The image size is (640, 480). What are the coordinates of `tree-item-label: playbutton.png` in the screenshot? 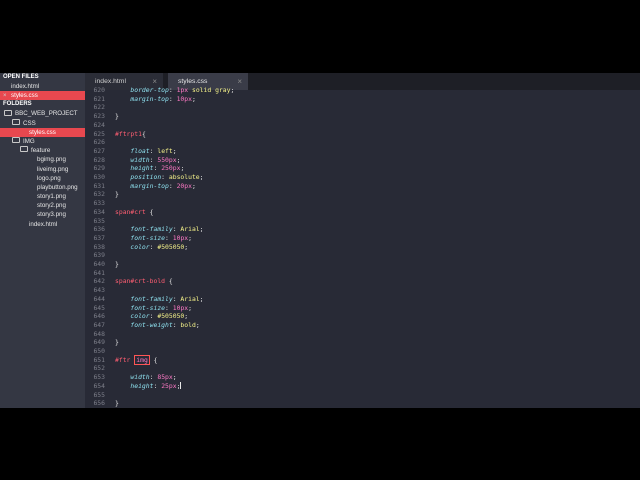 It's located at (57, 187).